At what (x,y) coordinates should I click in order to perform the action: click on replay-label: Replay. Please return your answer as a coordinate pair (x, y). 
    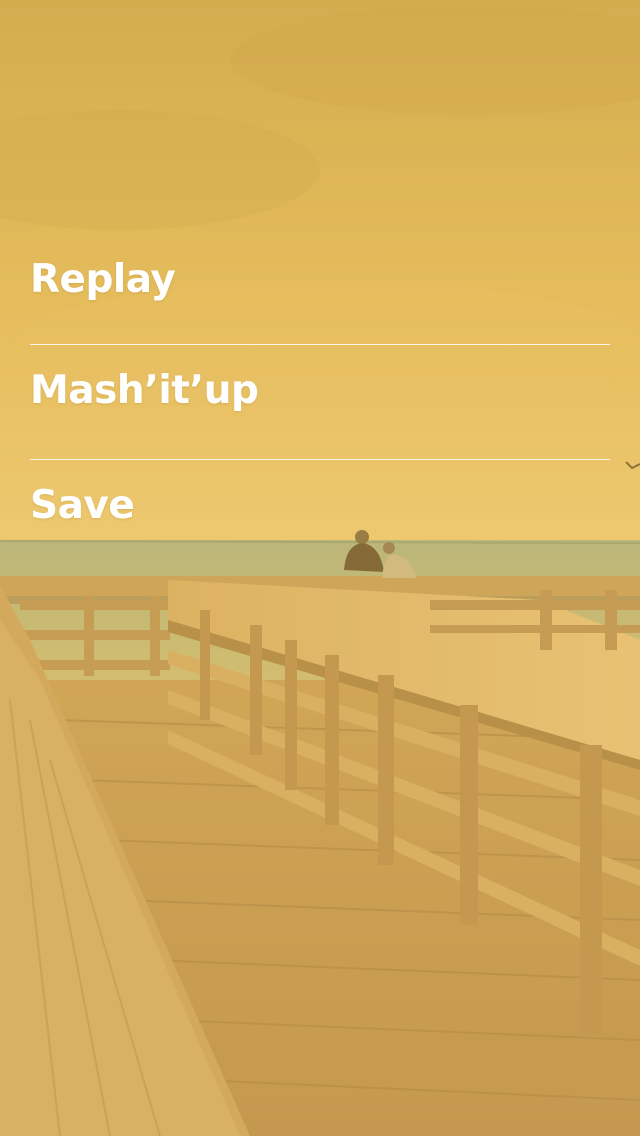
    Looking at the image, I should click on (103, 279).